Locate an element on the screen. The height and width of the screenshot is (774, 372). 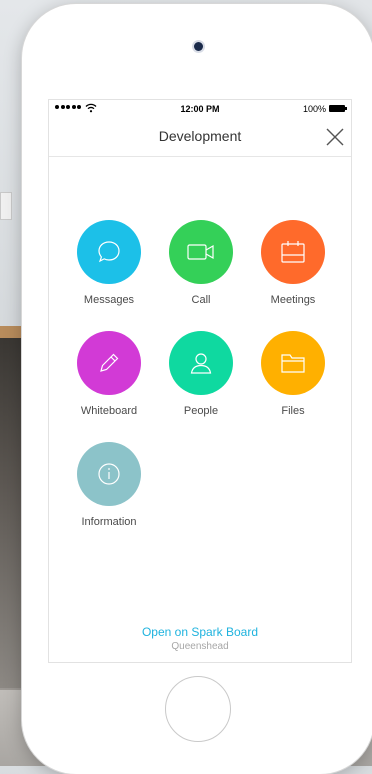
tile-people: People is located at coordinates (201, 378).